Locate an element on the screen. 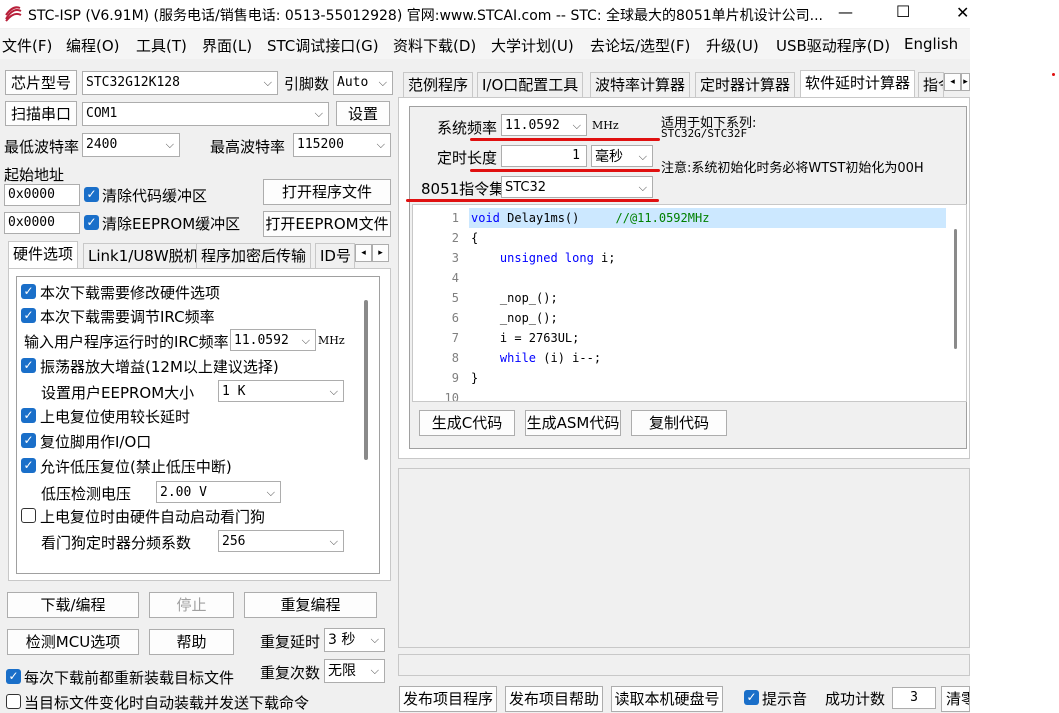 Image resolution: width=1059 pixels, height=713 pixels. code-text: unsigned long i; is located at coordinates (543, 258).